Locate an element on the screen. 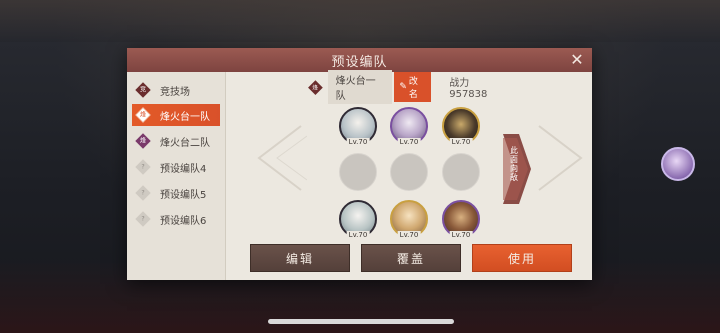 This screenshot has width=720, height=333. sidebar-item-label: 预设编队5 is located at coordinates (183, 195).